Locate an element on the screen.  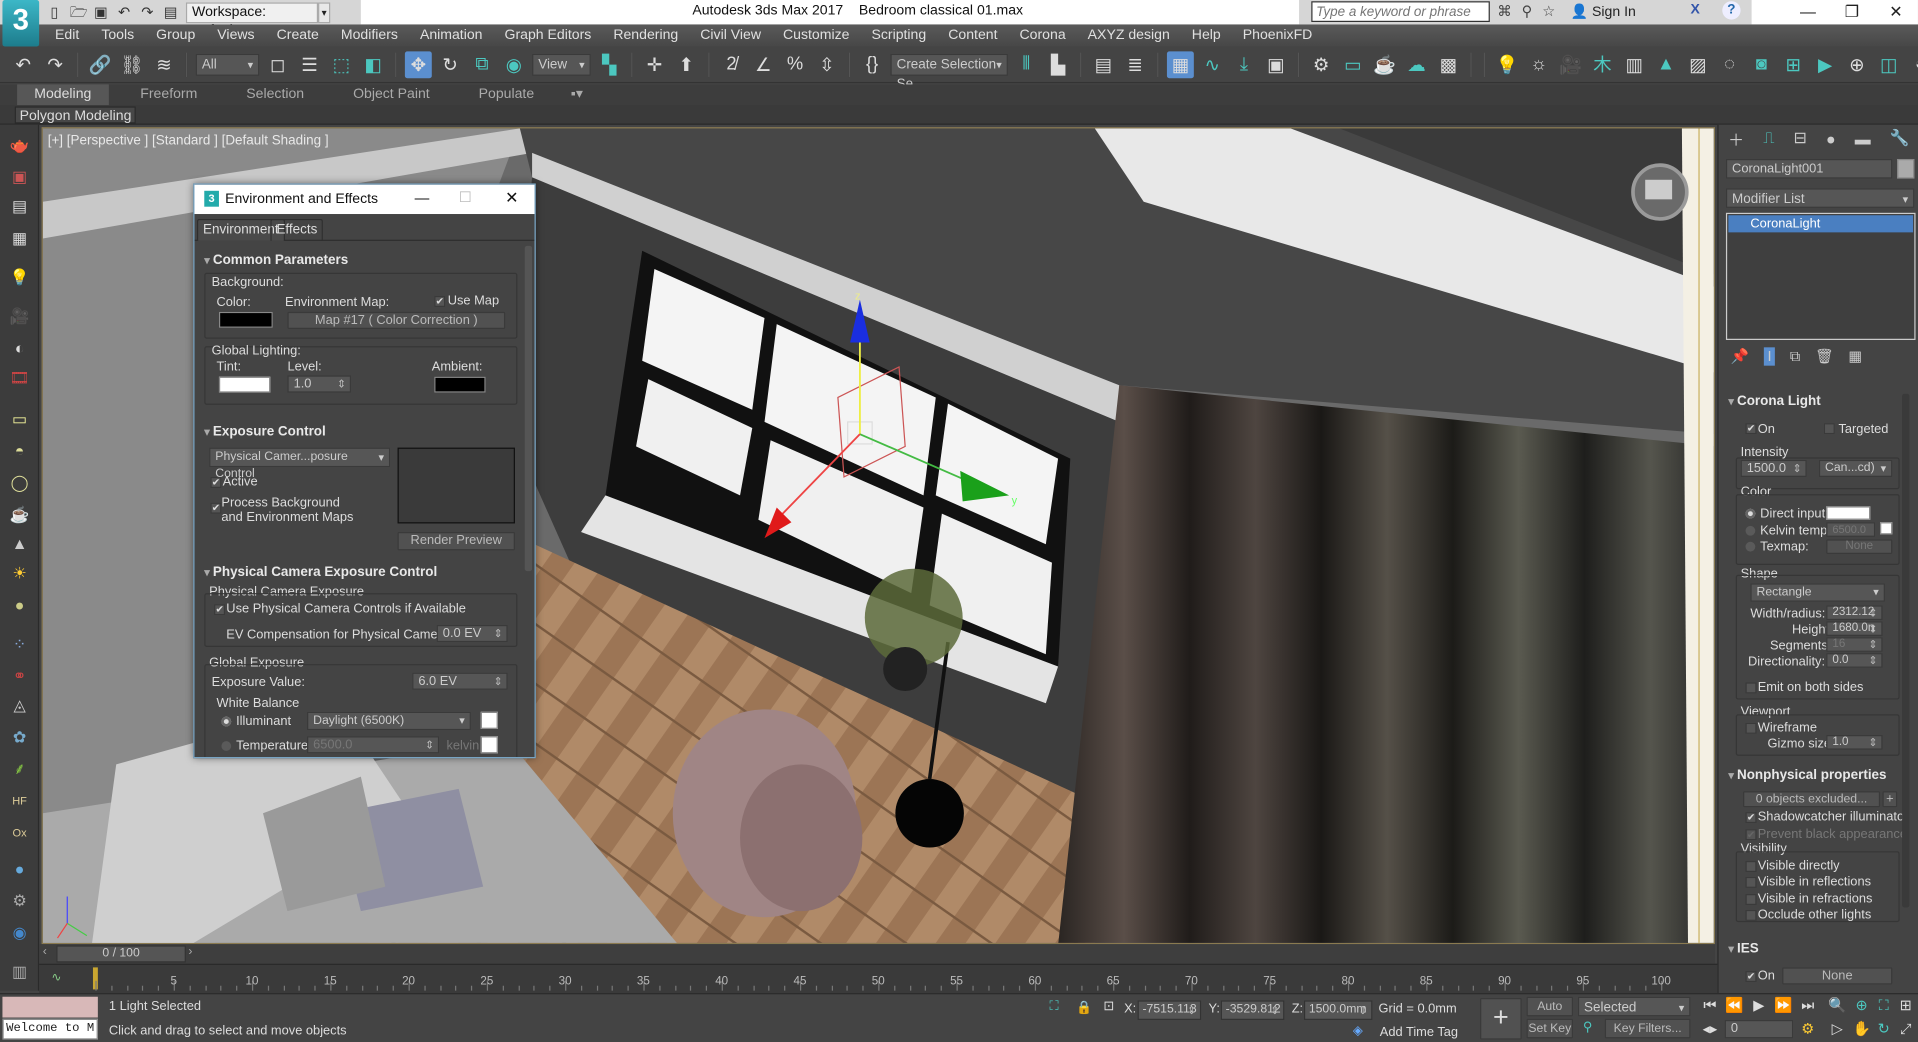
temperature-spinner: 6500.0 is located at coordinates (373, 745).